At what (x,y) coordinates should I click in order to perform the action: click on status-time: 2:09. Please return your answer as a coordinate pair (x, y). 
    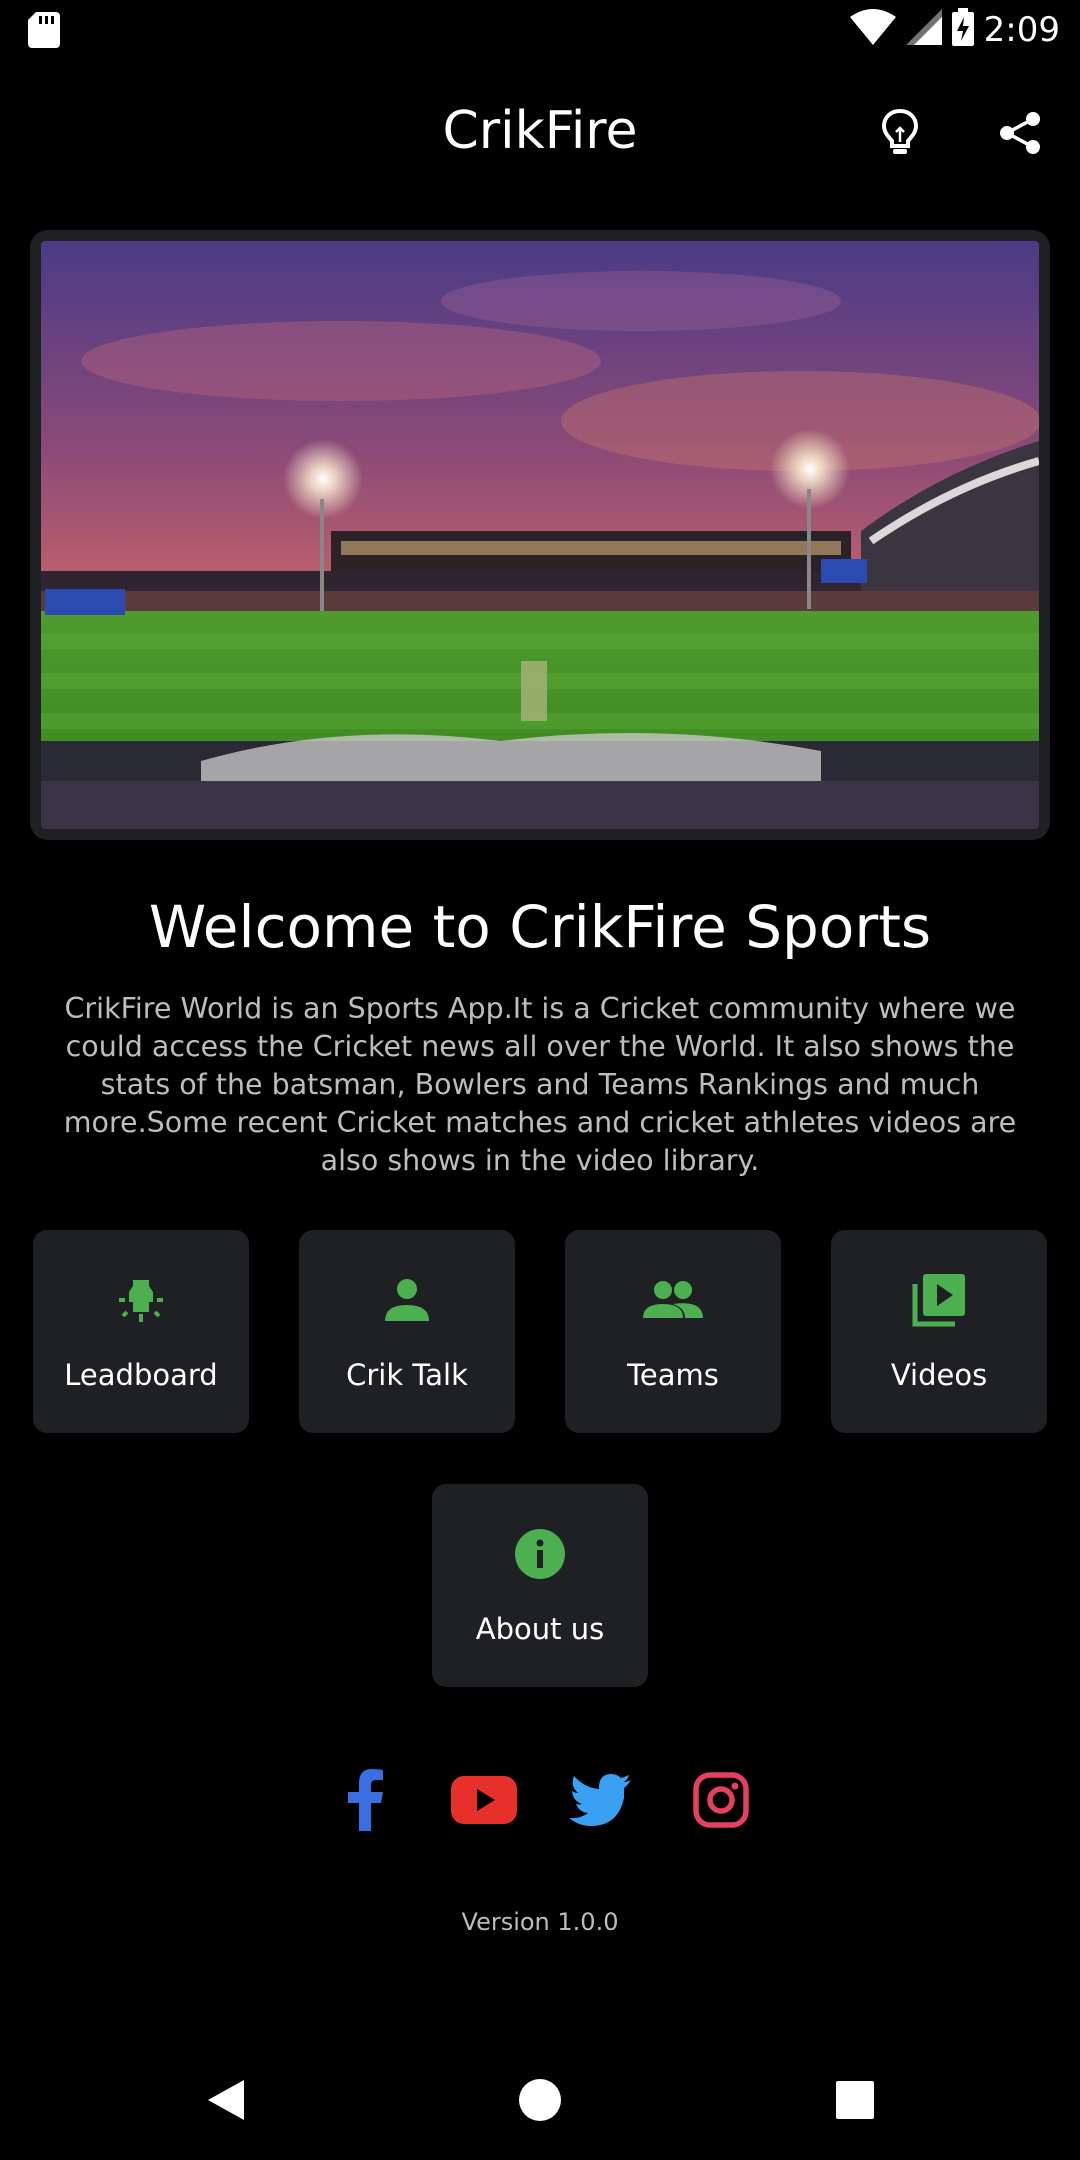
    Looking at the image, I should click on (1021, 29).